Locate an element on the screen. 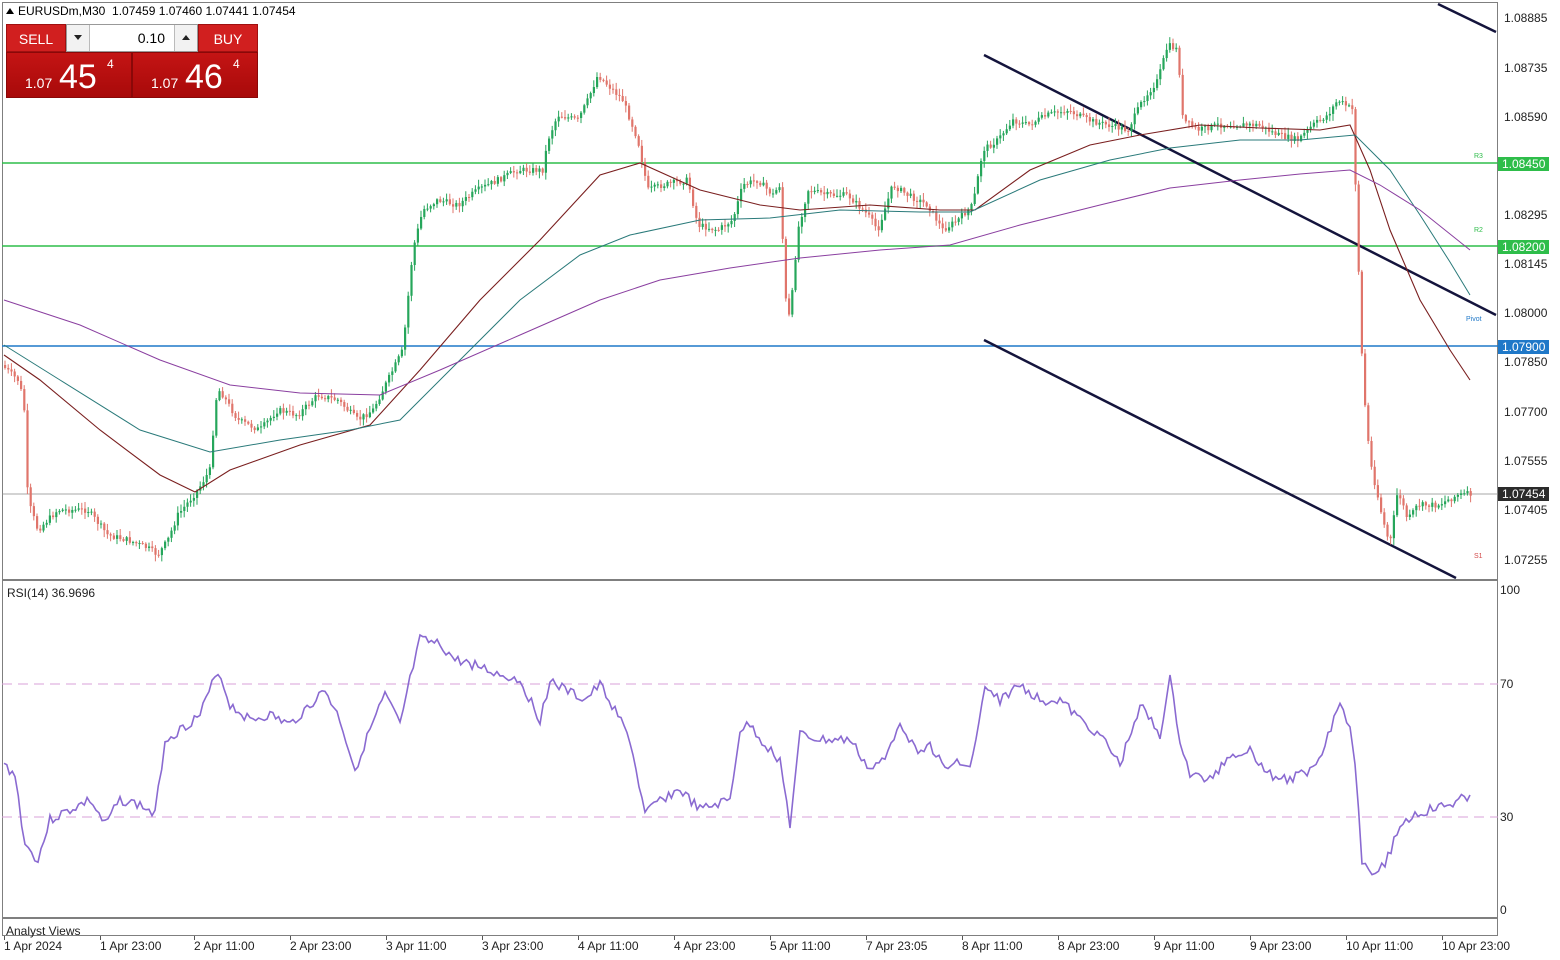  lot-size-field: 0.10 is located at coordinates (132, 38).